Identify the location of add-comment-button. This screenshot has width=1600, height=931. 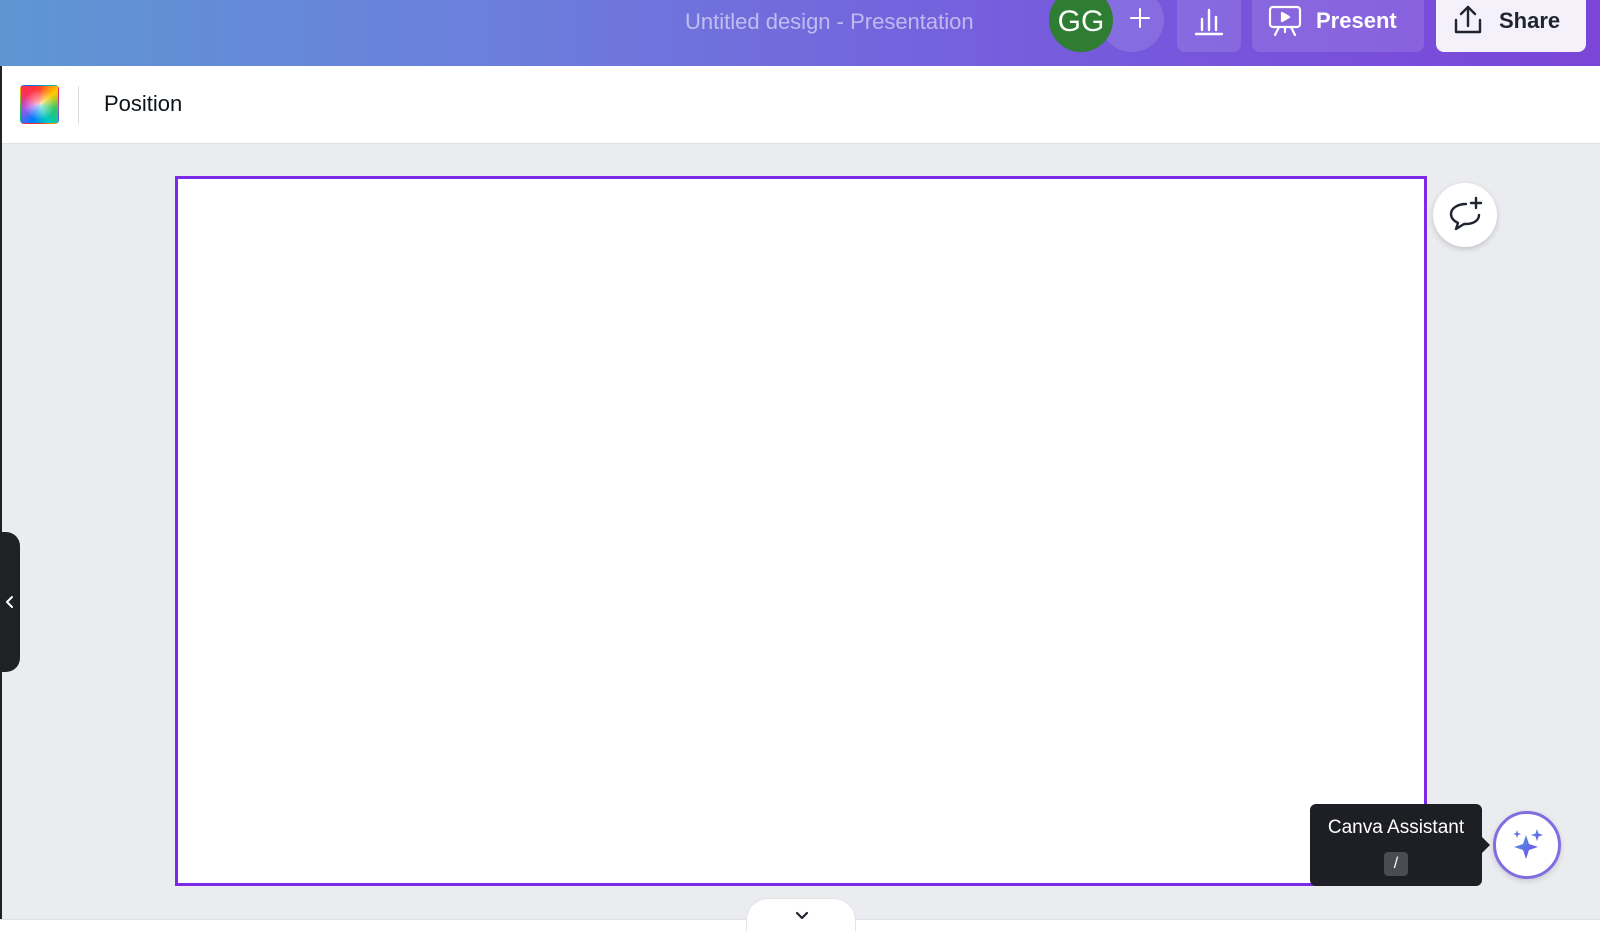
(1465, 215).